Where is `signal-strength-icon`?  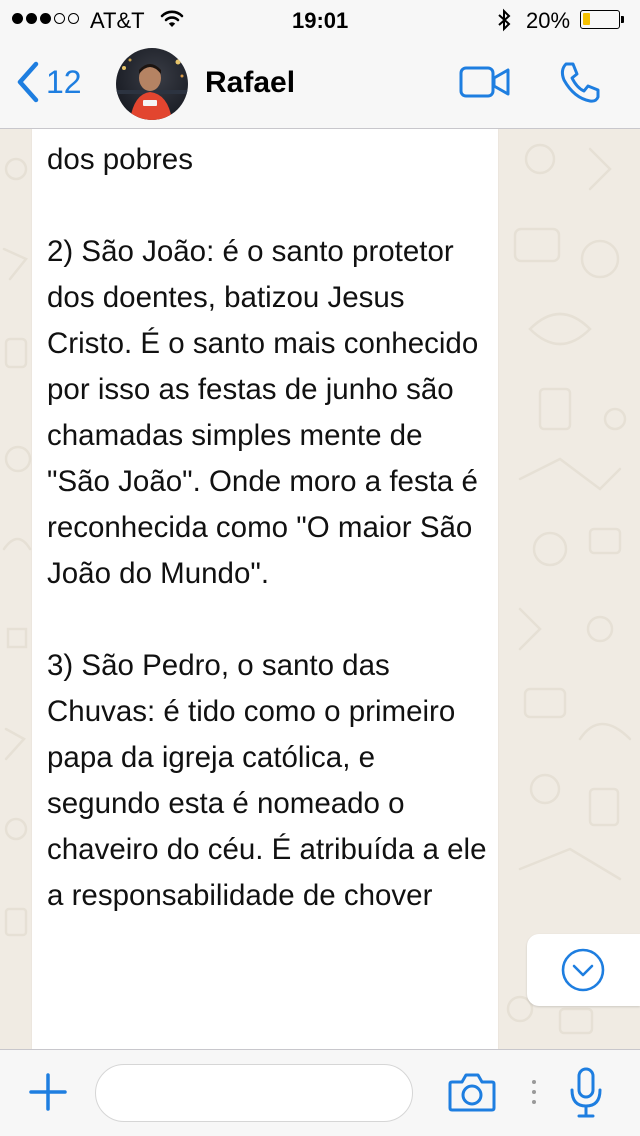 signal-strength-icon is located at coordinates (45, 18).